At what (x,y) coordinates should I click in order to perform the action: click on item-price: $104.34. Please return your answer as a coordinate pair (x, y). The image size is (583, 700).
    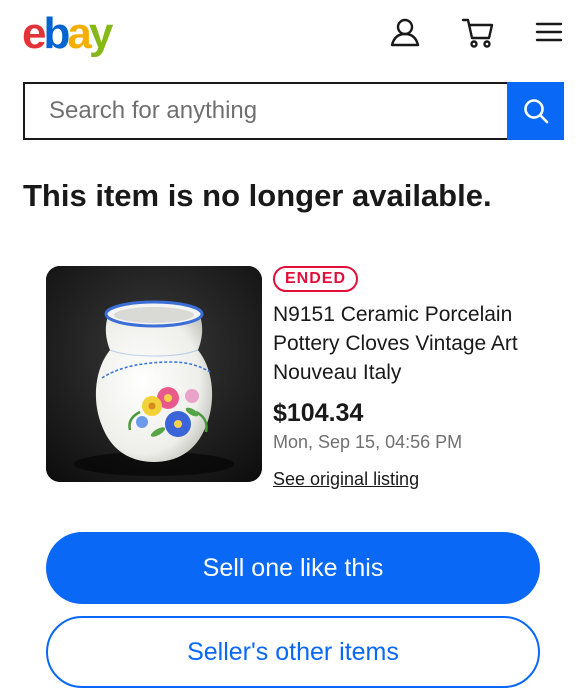
    Looking at the image, I should click on (318, 413).